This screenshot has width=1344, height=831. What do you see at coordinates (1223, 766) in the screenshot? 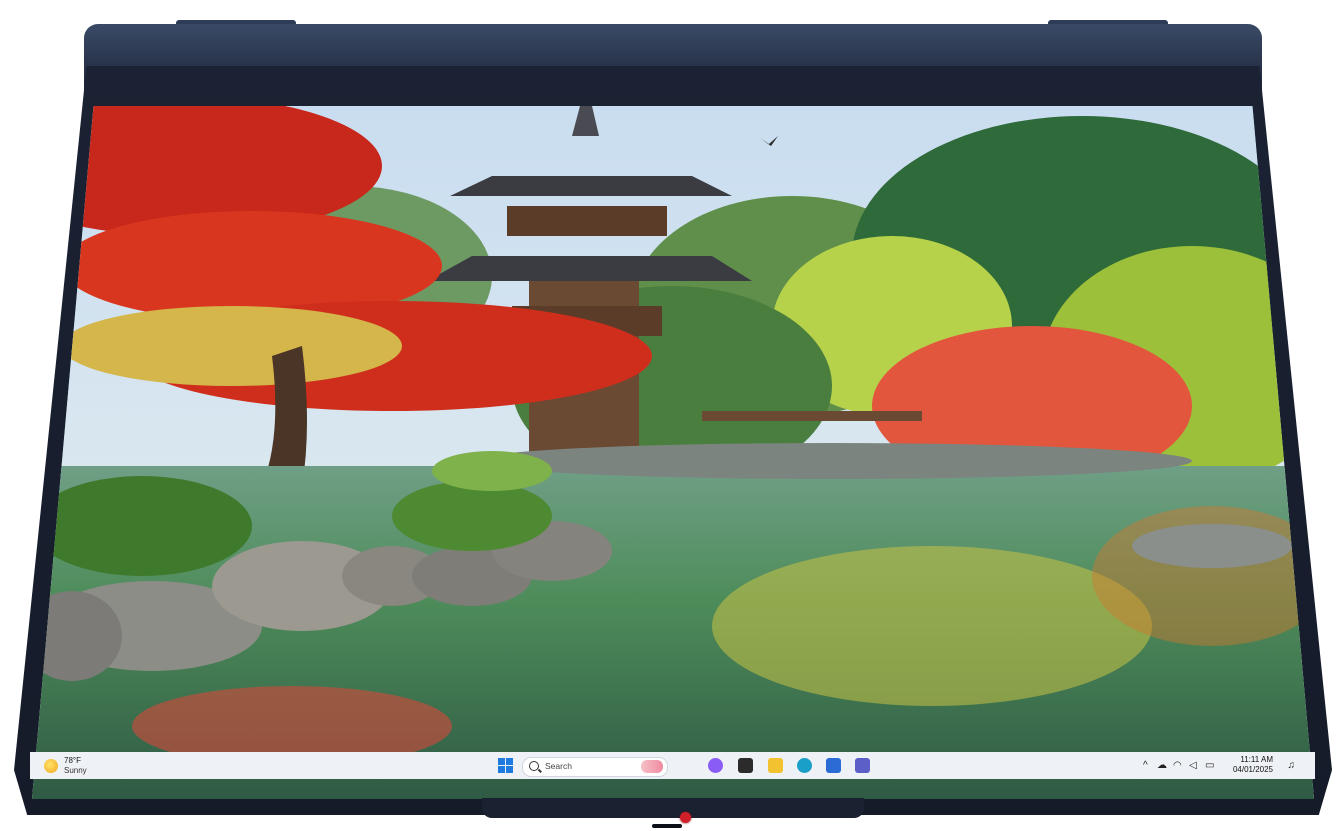
I see `system-tray: ^ ☁ ◠ ◁ ▭ 11:11 AM 04/01/2025 ♫` at bounding box center [1223, 766].